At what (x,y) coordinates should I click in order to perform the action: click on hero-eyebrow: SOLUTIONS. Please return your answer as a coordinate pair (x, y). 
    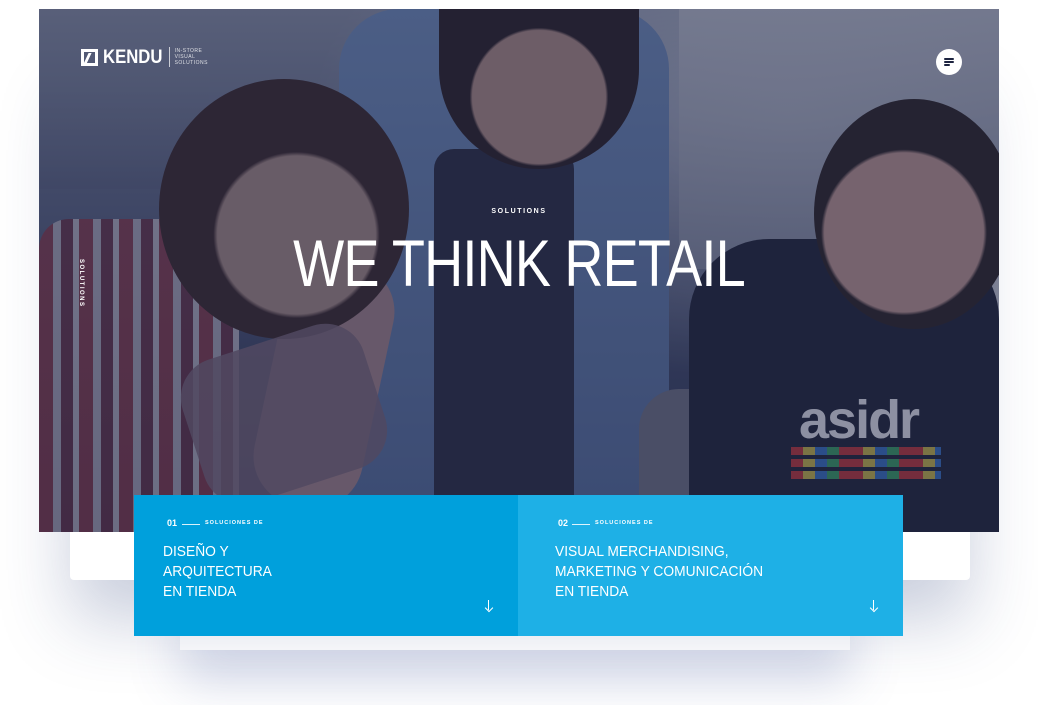
    Looking at the image, I should click on (519, 211).